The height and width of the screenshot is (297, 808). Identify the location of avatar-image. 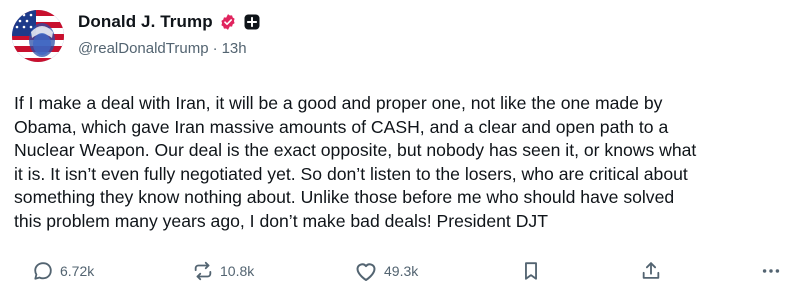
(38, 36).